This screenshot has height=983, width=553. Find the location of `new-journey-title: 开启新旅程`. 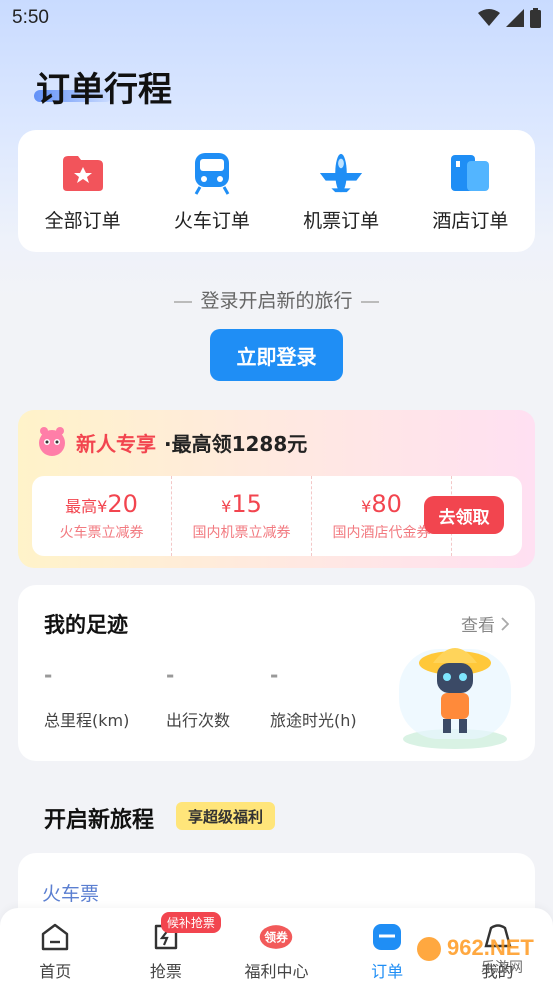

new-journey-title: 开启新旅程 is located at coordinates (99, 820).